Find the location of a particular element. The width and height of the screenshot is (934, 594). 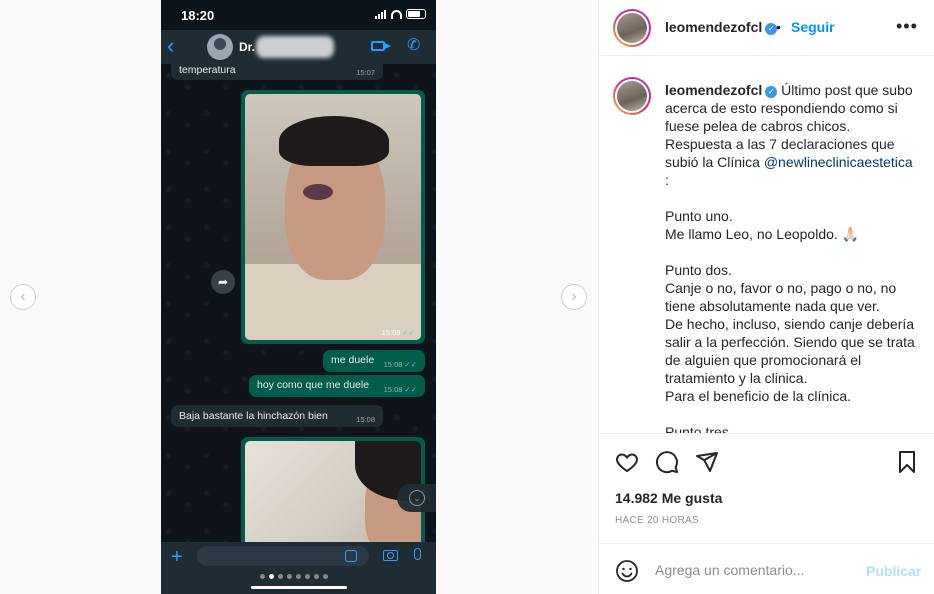

photo-bruised-face: 15:08 ✓✓ is located at coordinates (333, 217).